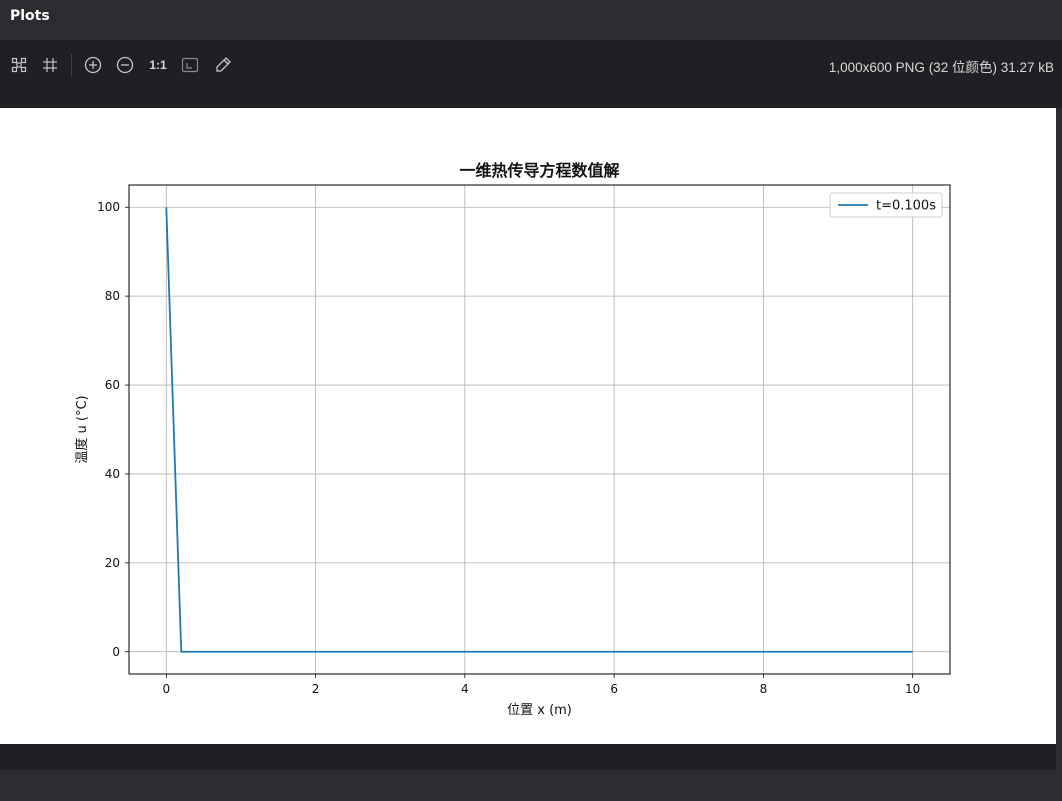 The image size is (1062, 801). What do you see at coordinates (112, 385) in the screenshot?
I see `y-tick-label: 60` at bounding box center [112, 385].